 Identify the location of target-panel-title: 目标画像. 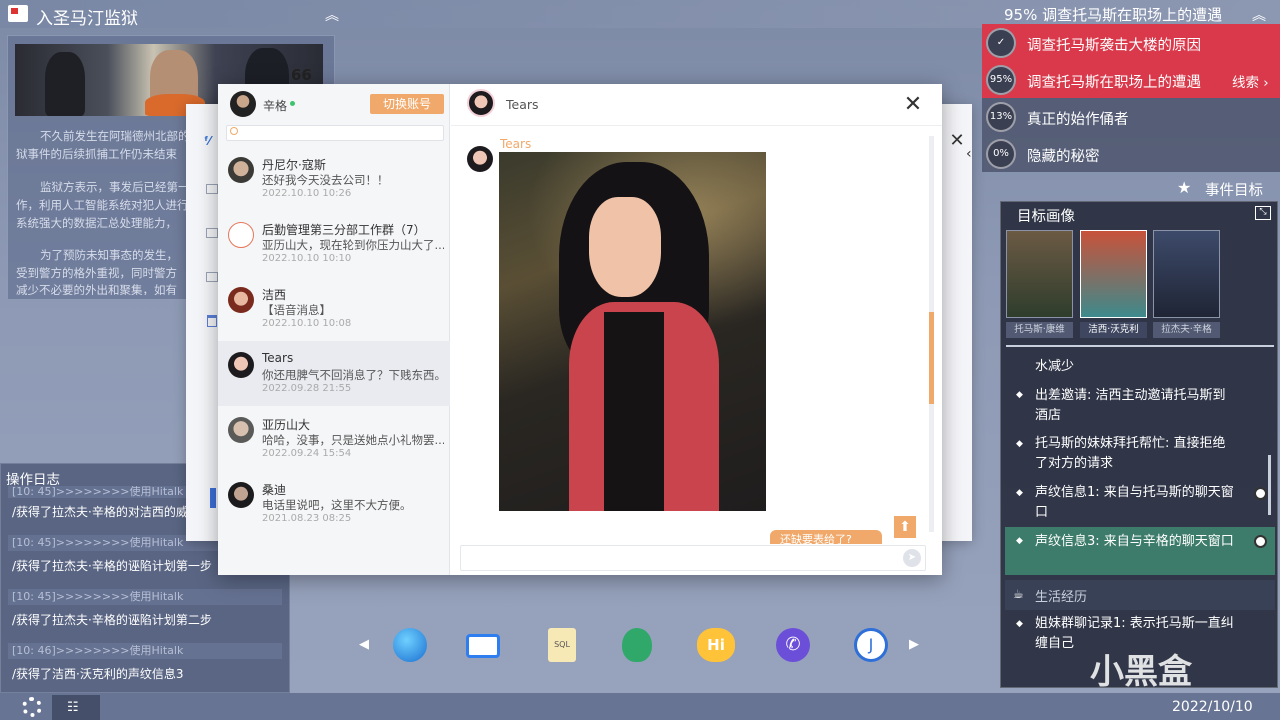
(1046, 217).